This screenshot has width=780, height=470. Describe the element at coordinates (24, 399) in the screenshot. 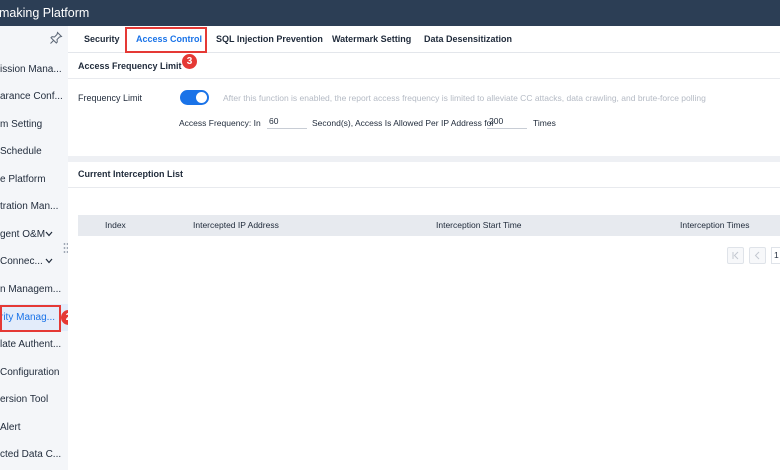

I see `sidebar-item-label: ersion Tool` at that location.